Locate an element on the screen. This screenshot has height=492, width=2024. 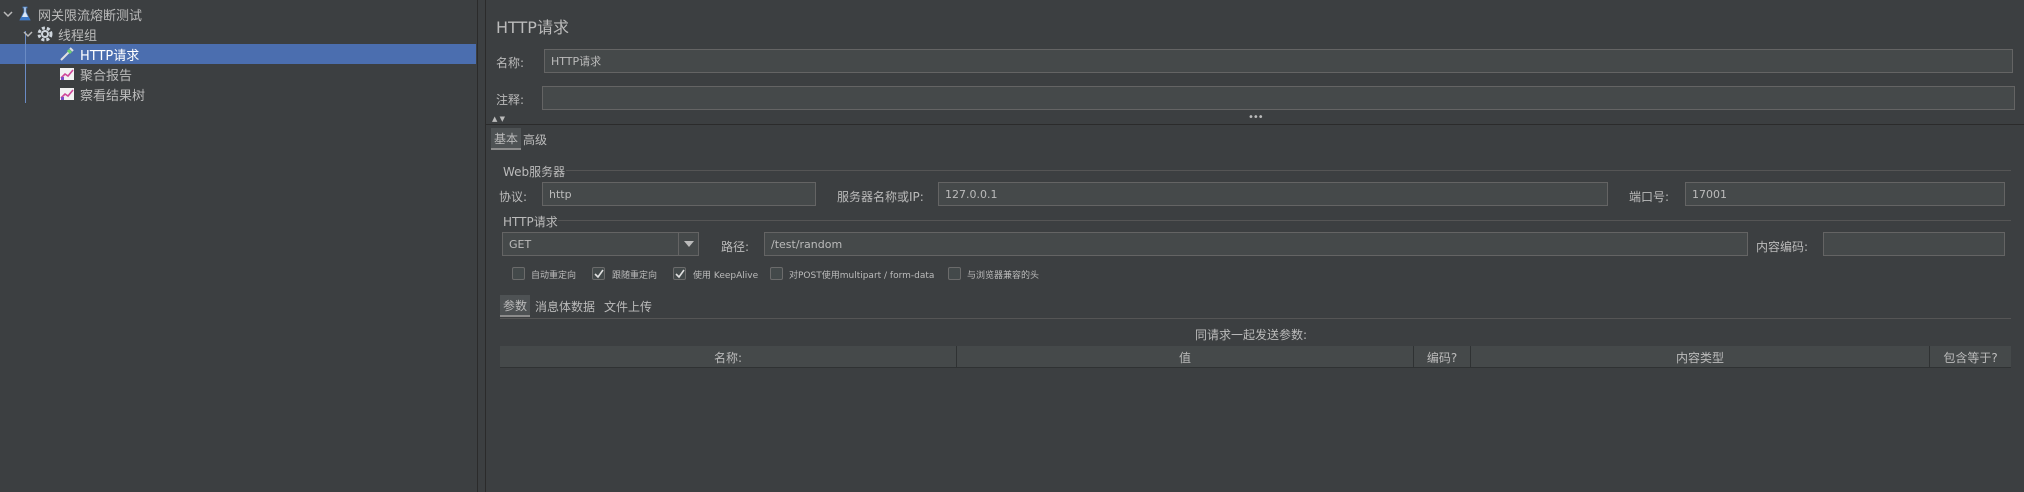
tree-item-results-tree: 察看结果树 is located at coordinates (101, 94).